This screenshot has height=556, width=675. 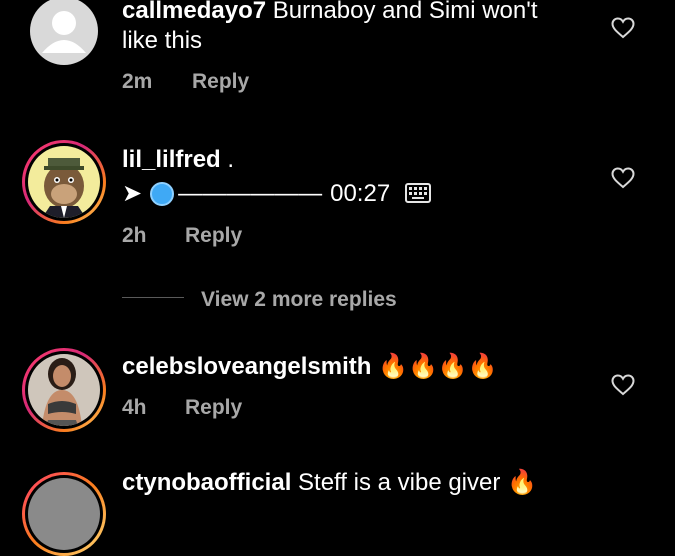 What do you see at coordinates (405, 12) in the screenshot?
I see `comment-body: Burnaboy and Simi won't` at bounding box center [405, 12].